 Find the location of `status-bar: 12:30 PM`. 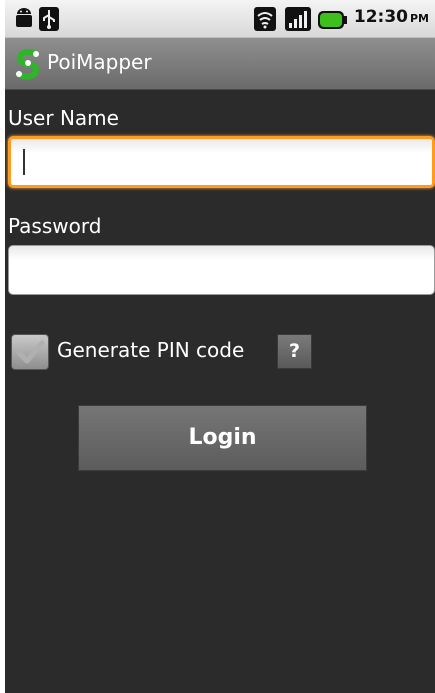

status-bar: 12:30 PM is located at coordinates (220, 19).